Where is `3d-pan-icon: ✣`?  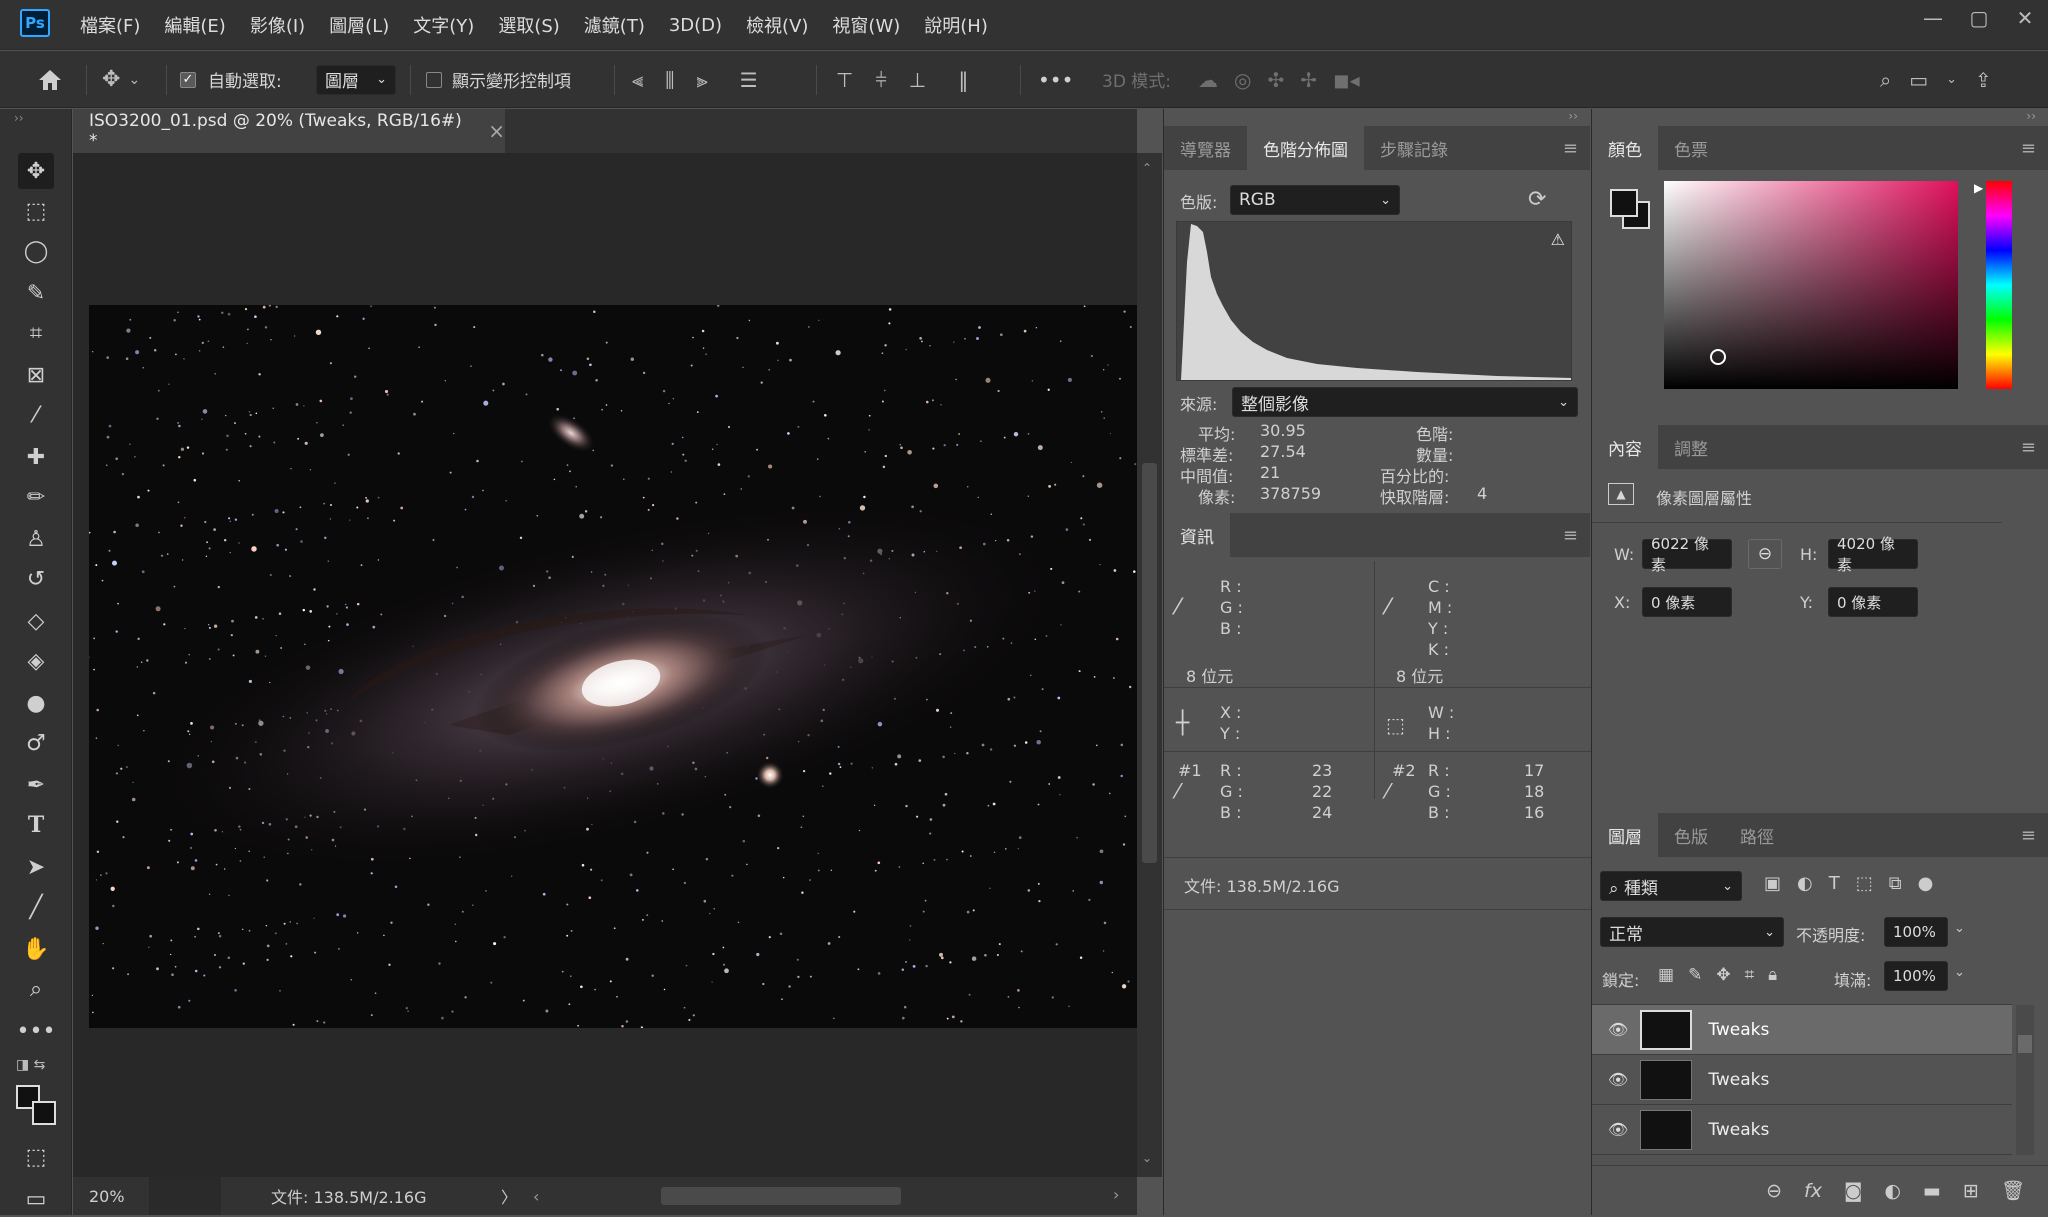
3d-pan-icon: ✣ is located at coordinates (1275, 80).